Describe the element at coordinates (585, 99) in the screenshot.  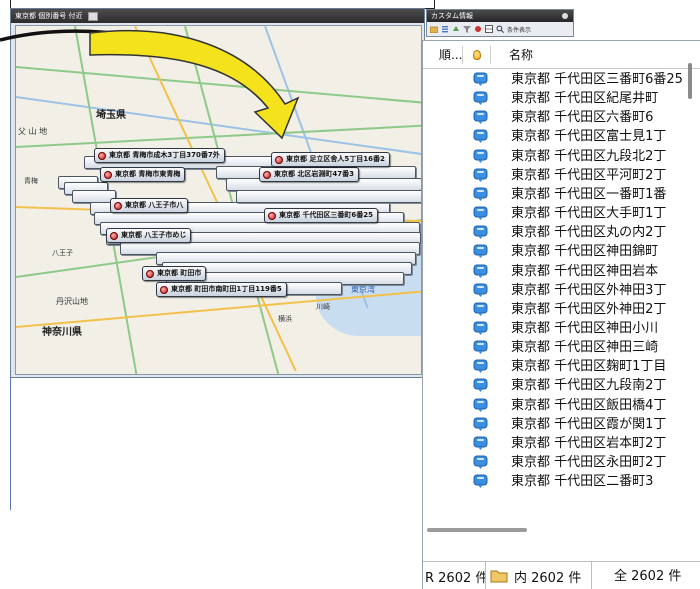
I see `list-item-name: 東京都 千代田区紀尾井町` at that location.